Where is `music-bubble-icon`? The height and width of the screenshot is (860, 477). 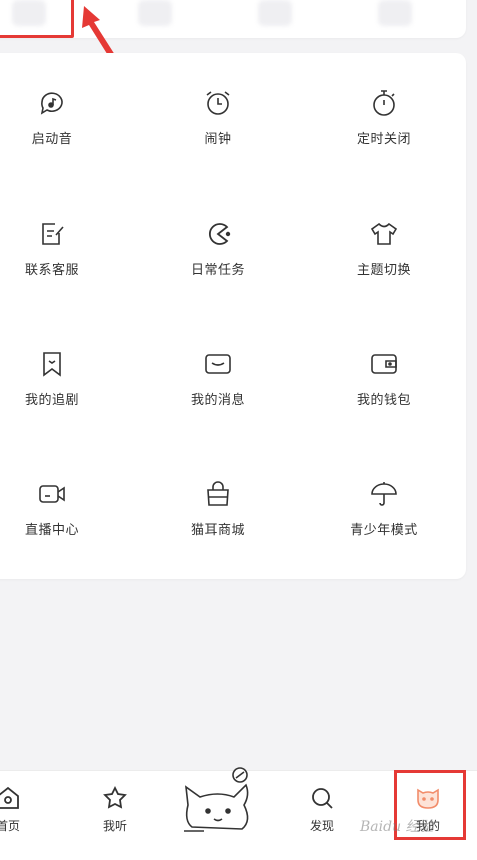
music-bubble-icon is located at coordinates (51, 103).